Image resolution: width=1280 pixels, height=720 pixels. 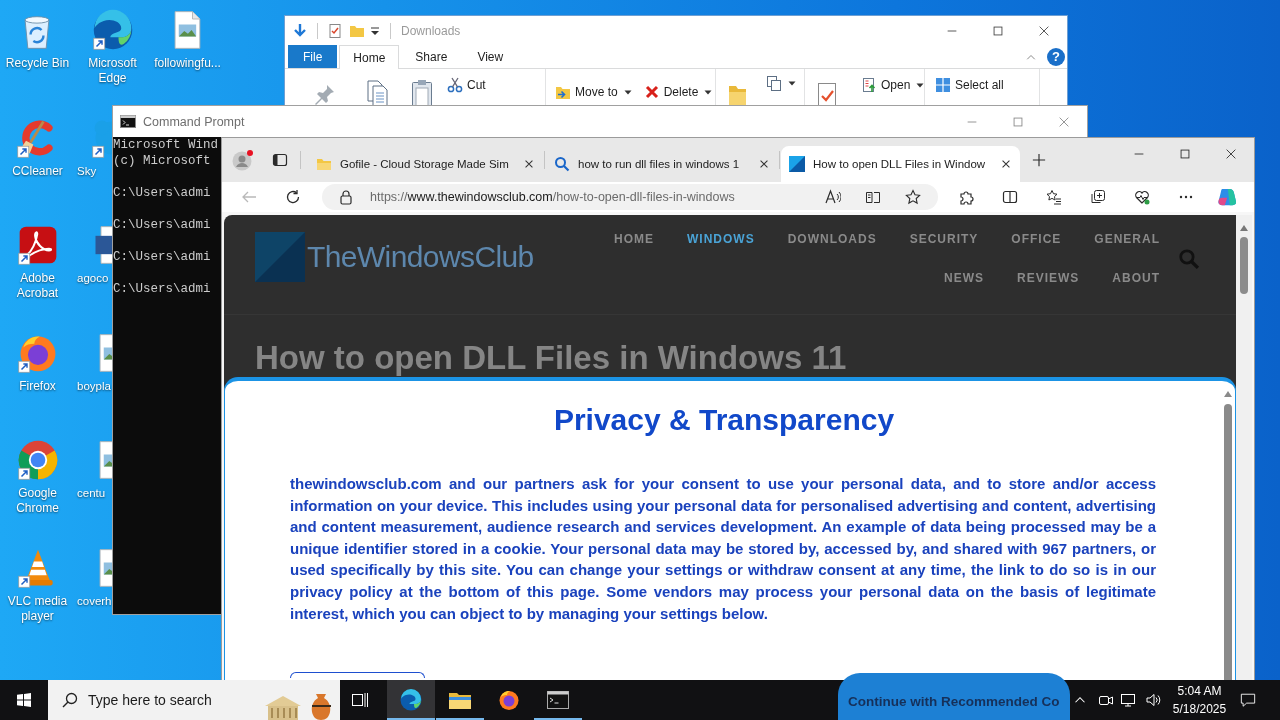 I want to click on file-menu-tab: File, so click(x=313, y=56).